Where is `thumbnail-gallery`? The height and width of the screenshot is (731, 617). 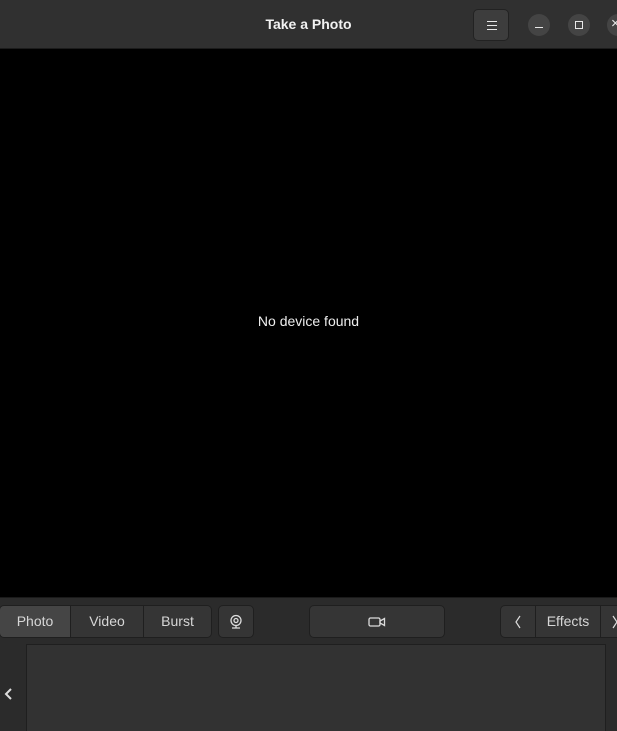
thumbnail-gallery is located at coordinates (316, 687).